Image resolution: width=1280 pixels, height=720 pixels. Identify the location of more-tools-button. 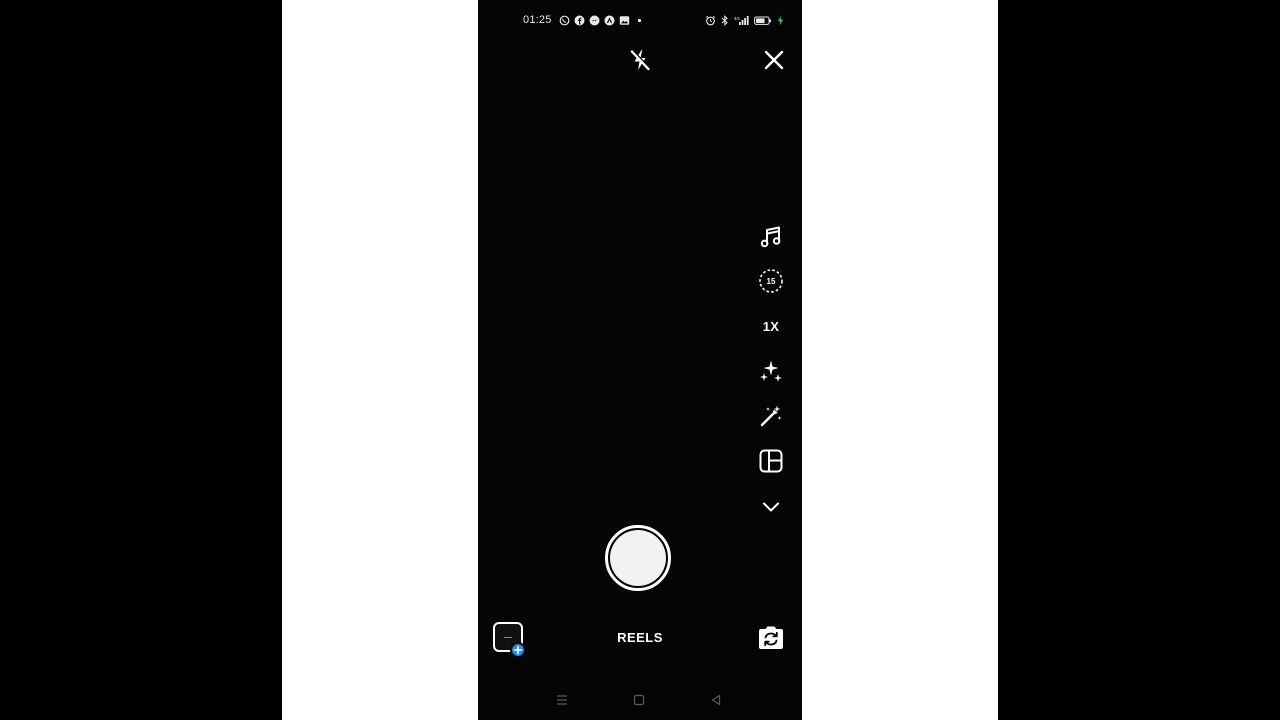
(771, 507).